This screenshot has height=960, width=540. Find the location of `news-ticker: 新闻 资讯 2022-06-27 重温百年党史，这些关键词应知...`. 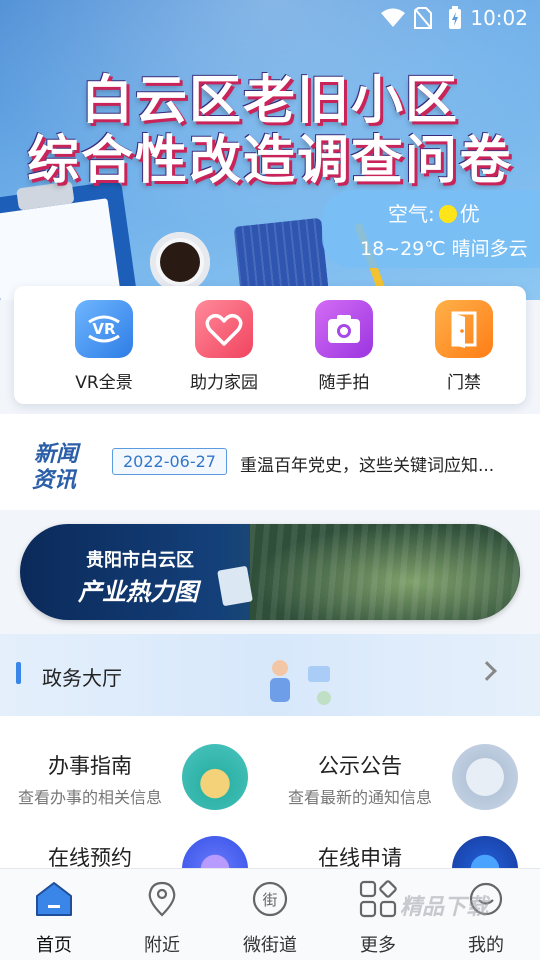

news-ticker: 新闻 资讯 2022-06-27 重温百年党史，这些关键词应知... is located at coordinates (270, 462).